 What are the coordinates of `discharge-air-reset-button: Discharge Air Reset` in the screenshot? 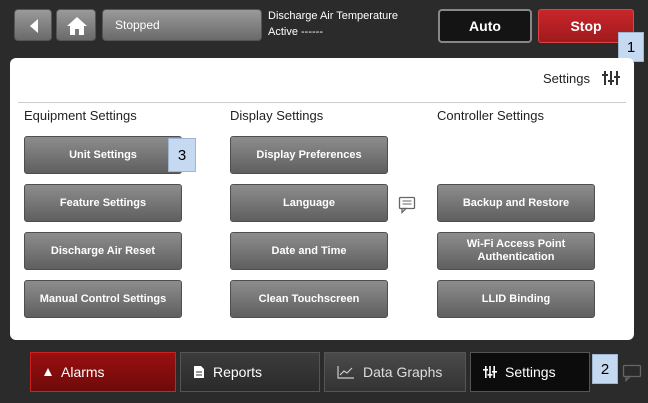 It's located at (103, 251).